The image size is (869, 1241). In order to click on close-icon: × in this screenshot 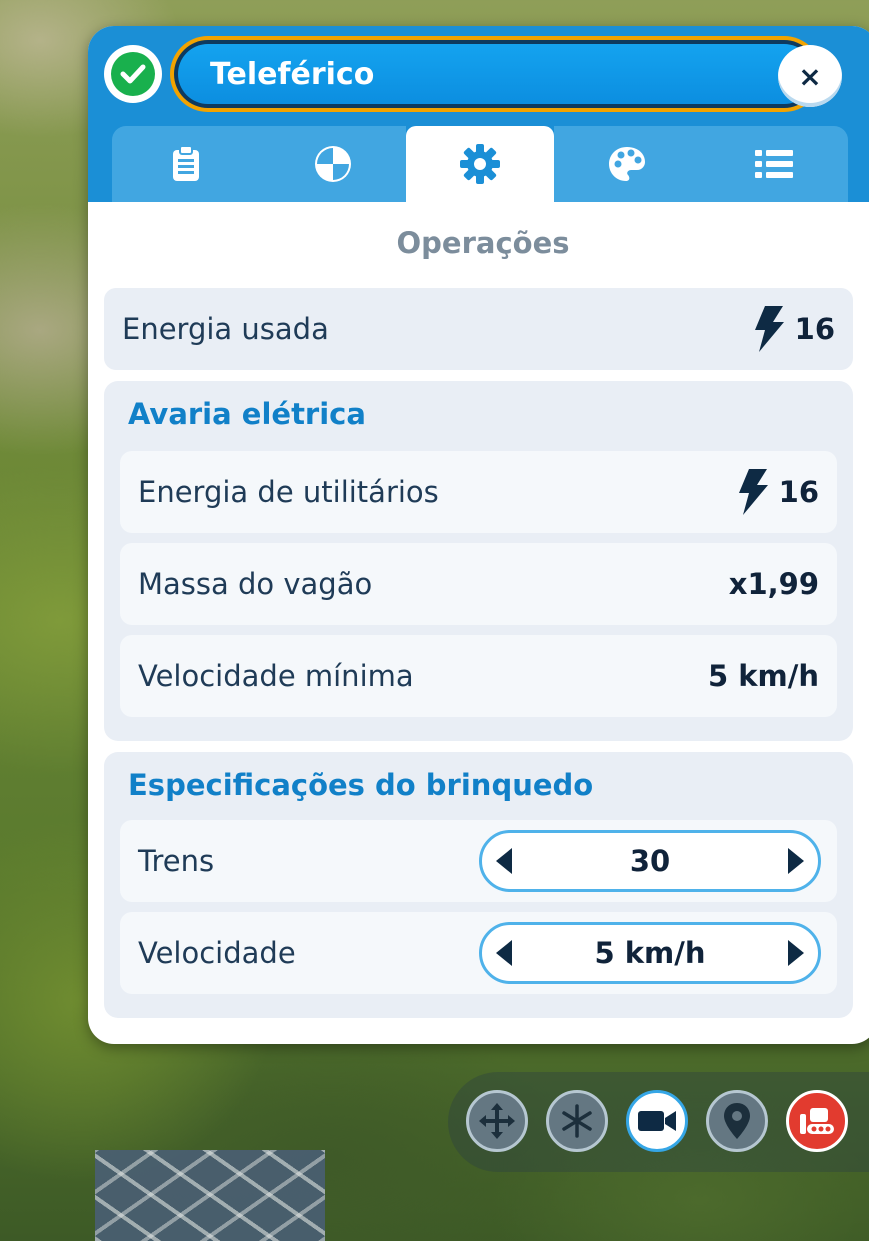, I will do `click(810, 76)`.